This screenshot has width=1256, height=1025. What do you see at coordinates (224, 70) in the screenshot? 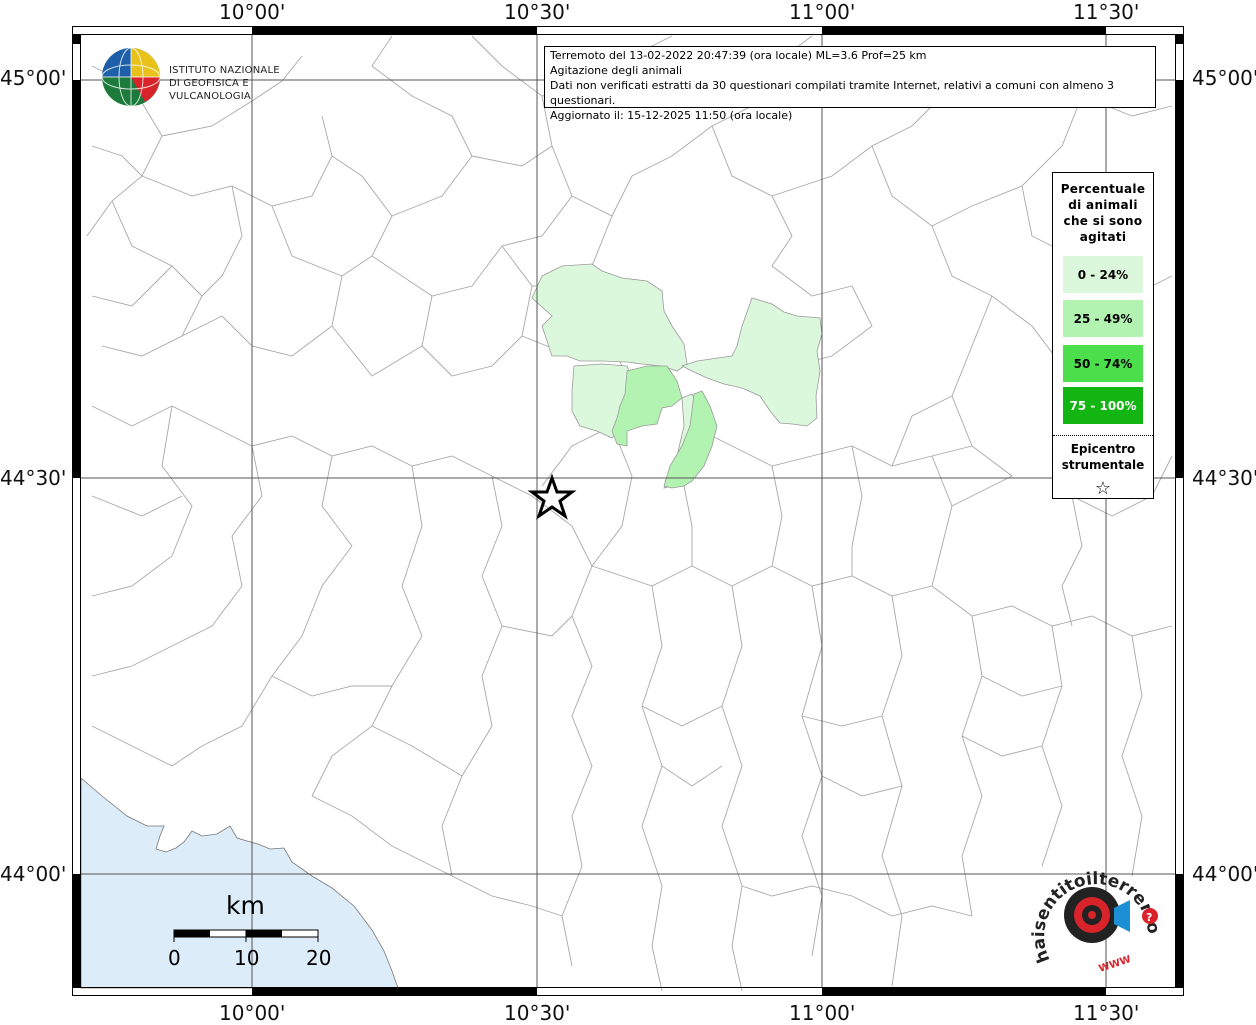
I see `ingv-line-1: ISTITUTO NAZIONALE` at bounding box center [224, 70].